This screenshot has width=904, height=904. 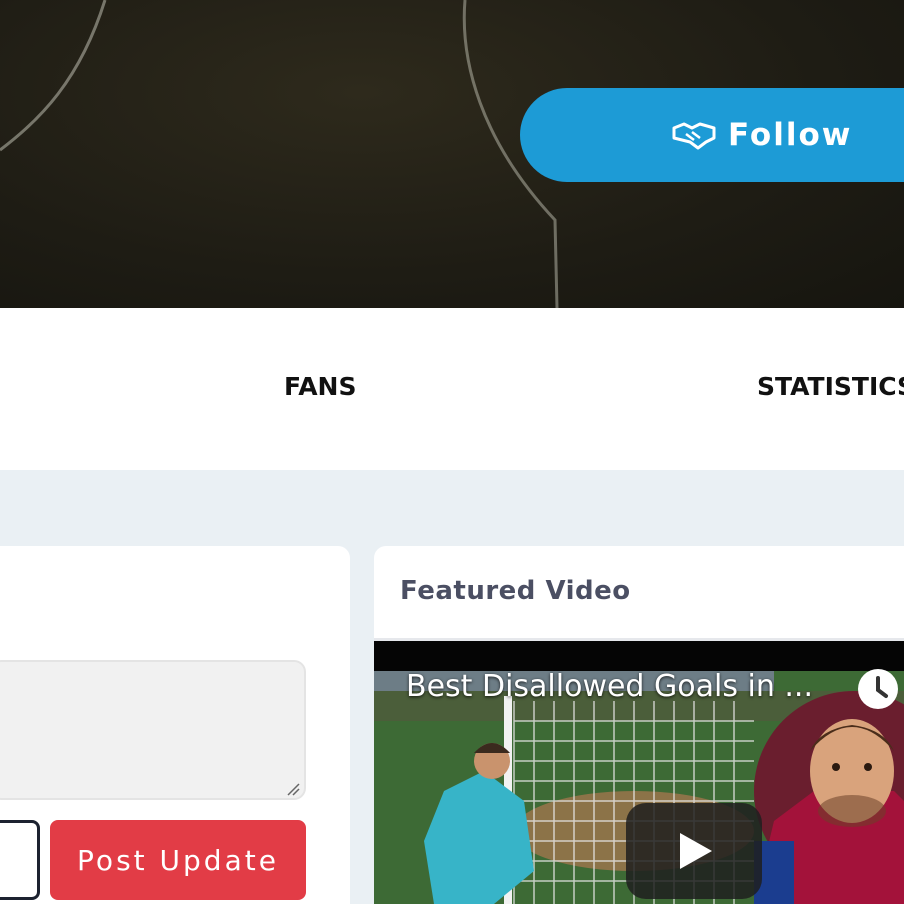 What do you see at coordinates (20, 860) in the screenshot?
I see `secondary-button` at bounding box center [20, 860].